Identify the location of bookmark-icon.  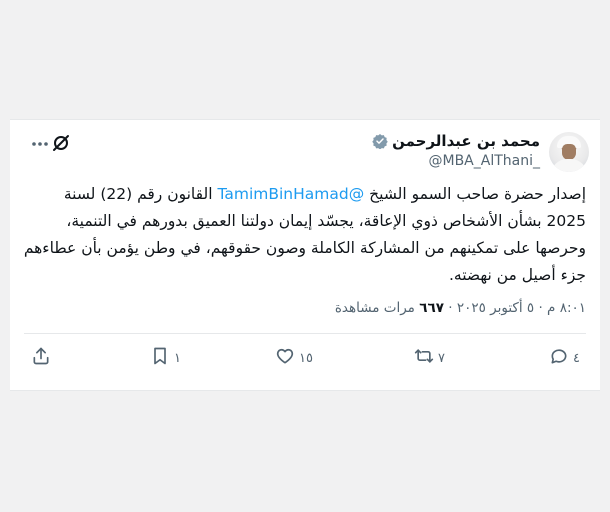
(160, 358).